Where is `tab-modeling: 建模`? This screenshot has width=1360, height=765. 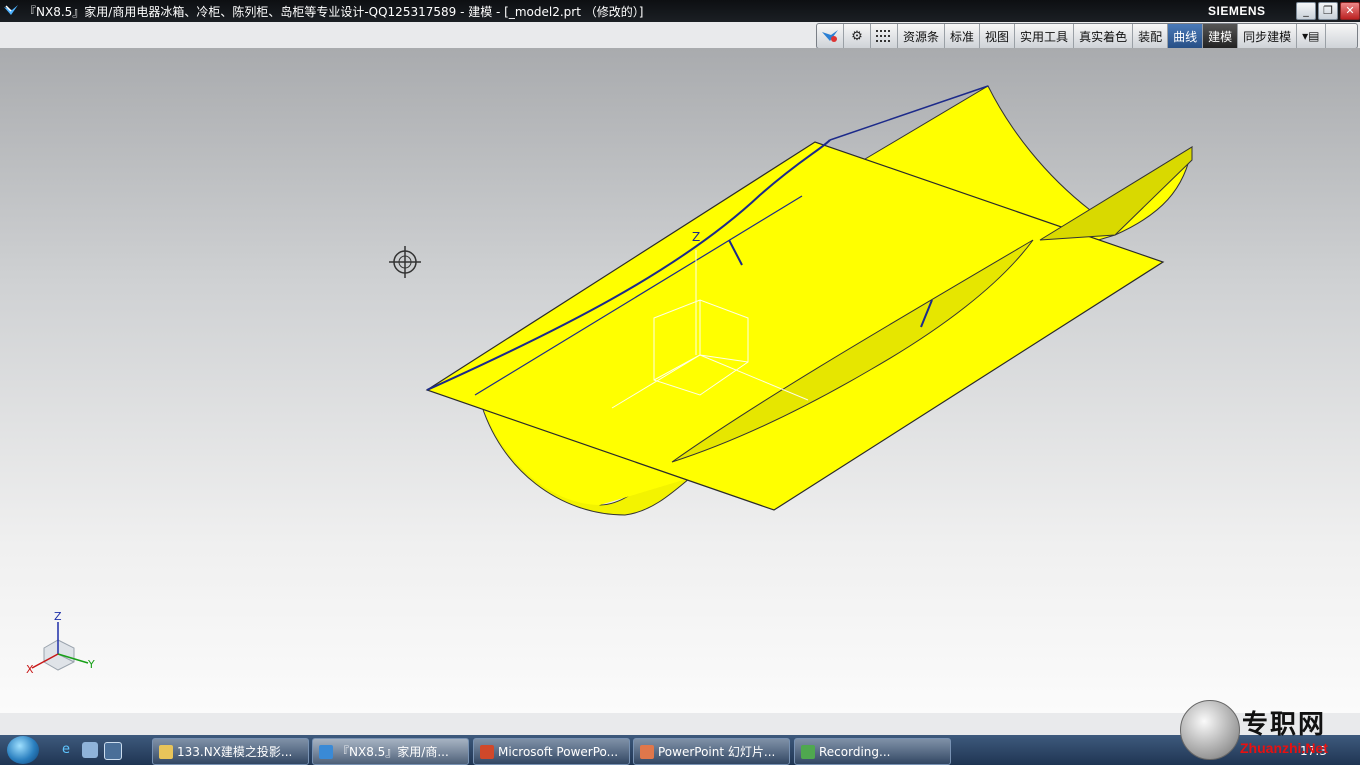
tab-modeling: 建模 is located at coordinates (1221, 36).